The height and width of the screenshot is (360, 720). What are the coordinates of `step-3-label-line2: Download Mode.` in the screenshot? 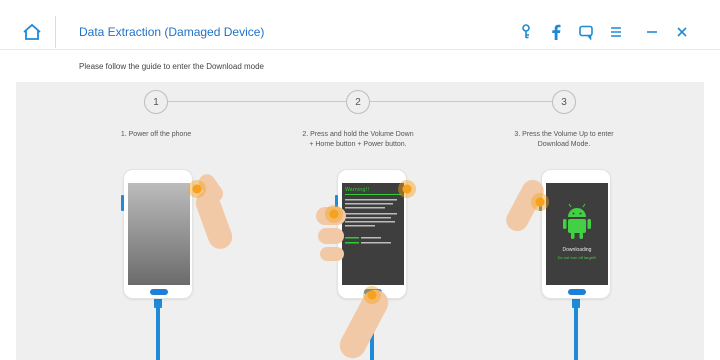 It's located at (564, 144).